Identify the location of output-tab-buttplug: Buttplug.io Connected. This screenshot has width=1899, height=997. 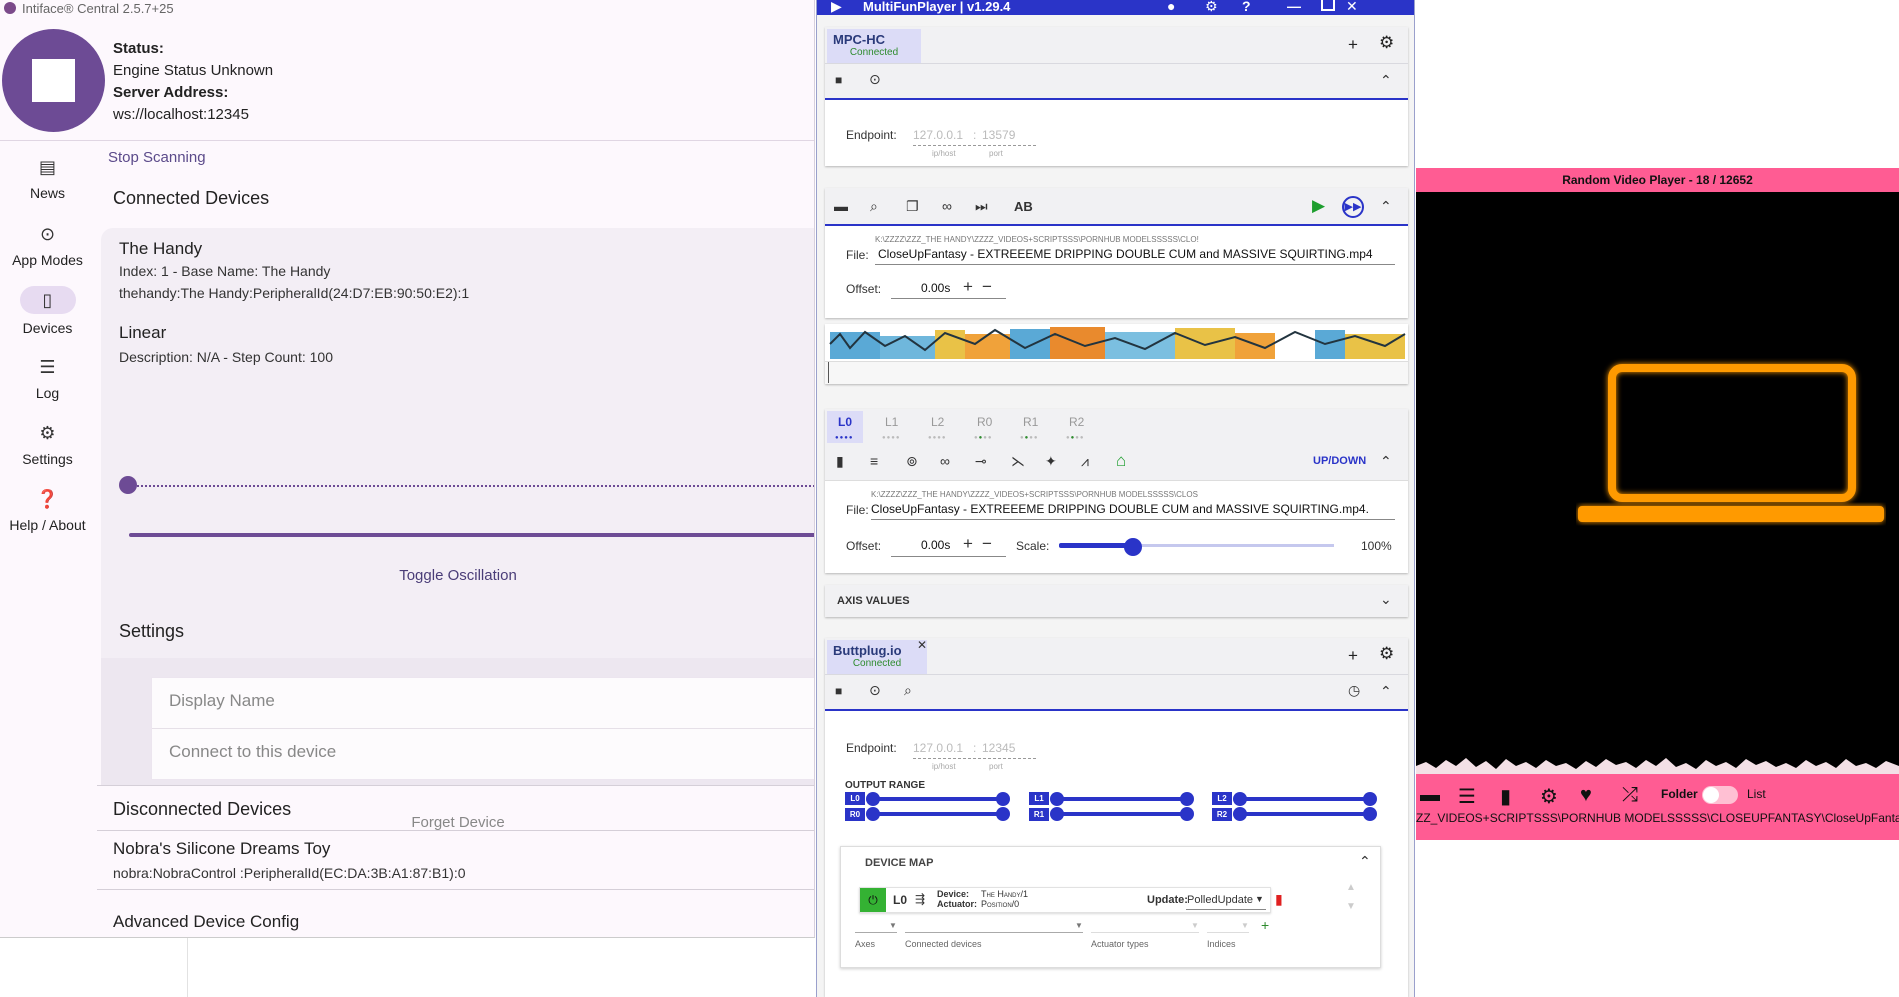
(877, 657).